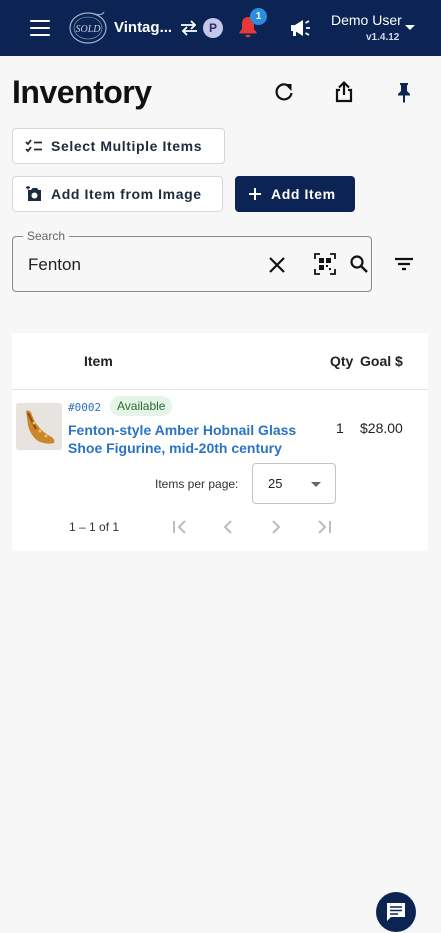  Describe the element at coordinates (383, 37) in the screenshot. I see `app-version: v1.4.12` at that location.